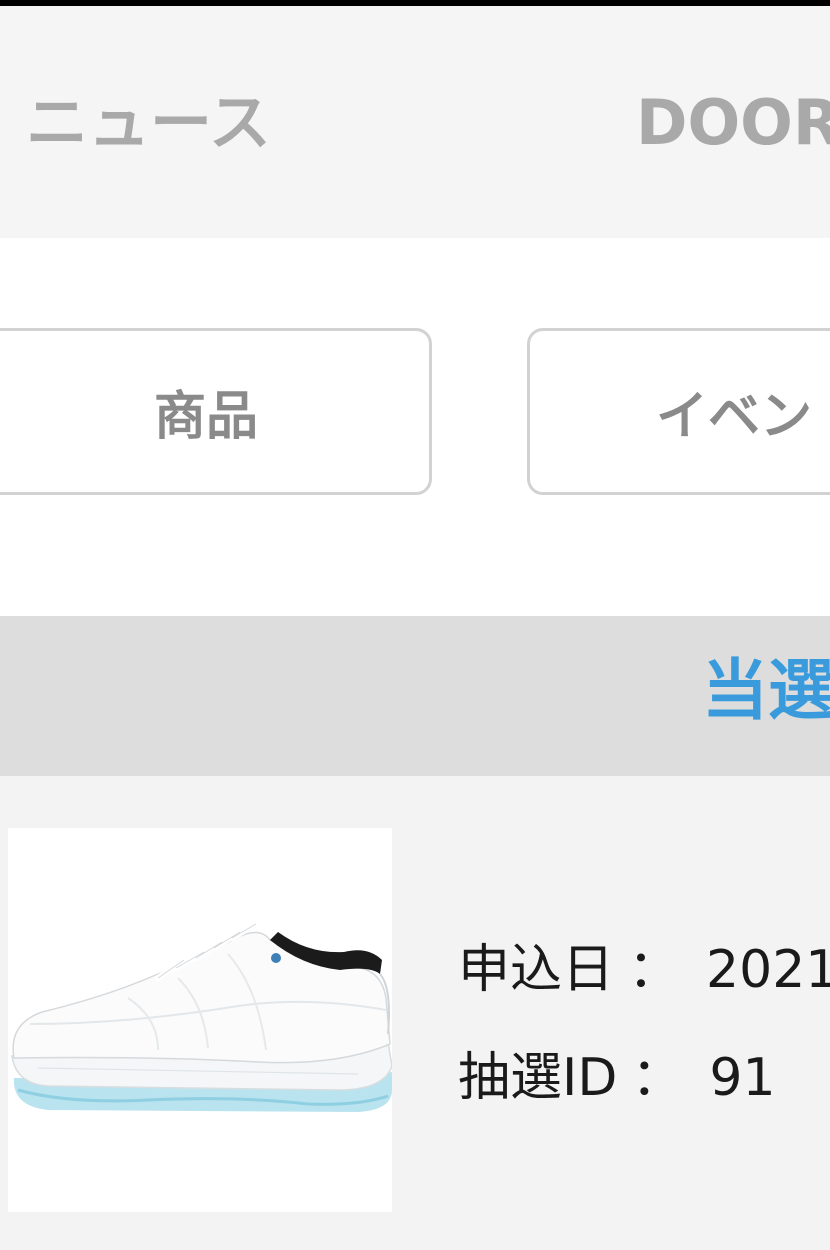  I want to click on application-date-value: 2021, so click(768, 970).